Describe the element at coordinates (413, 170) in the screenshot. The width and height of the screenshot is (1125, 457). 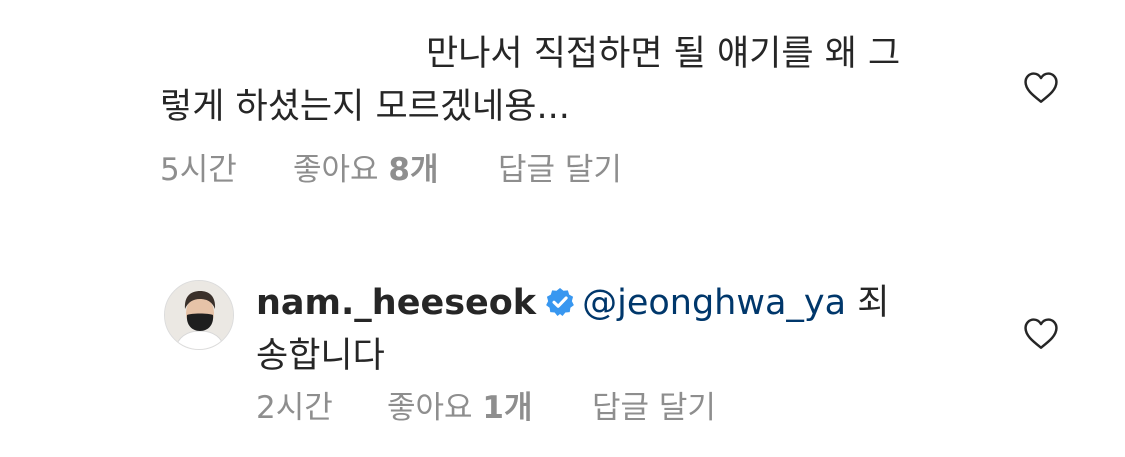
I see `like-number: 8개` at that location.